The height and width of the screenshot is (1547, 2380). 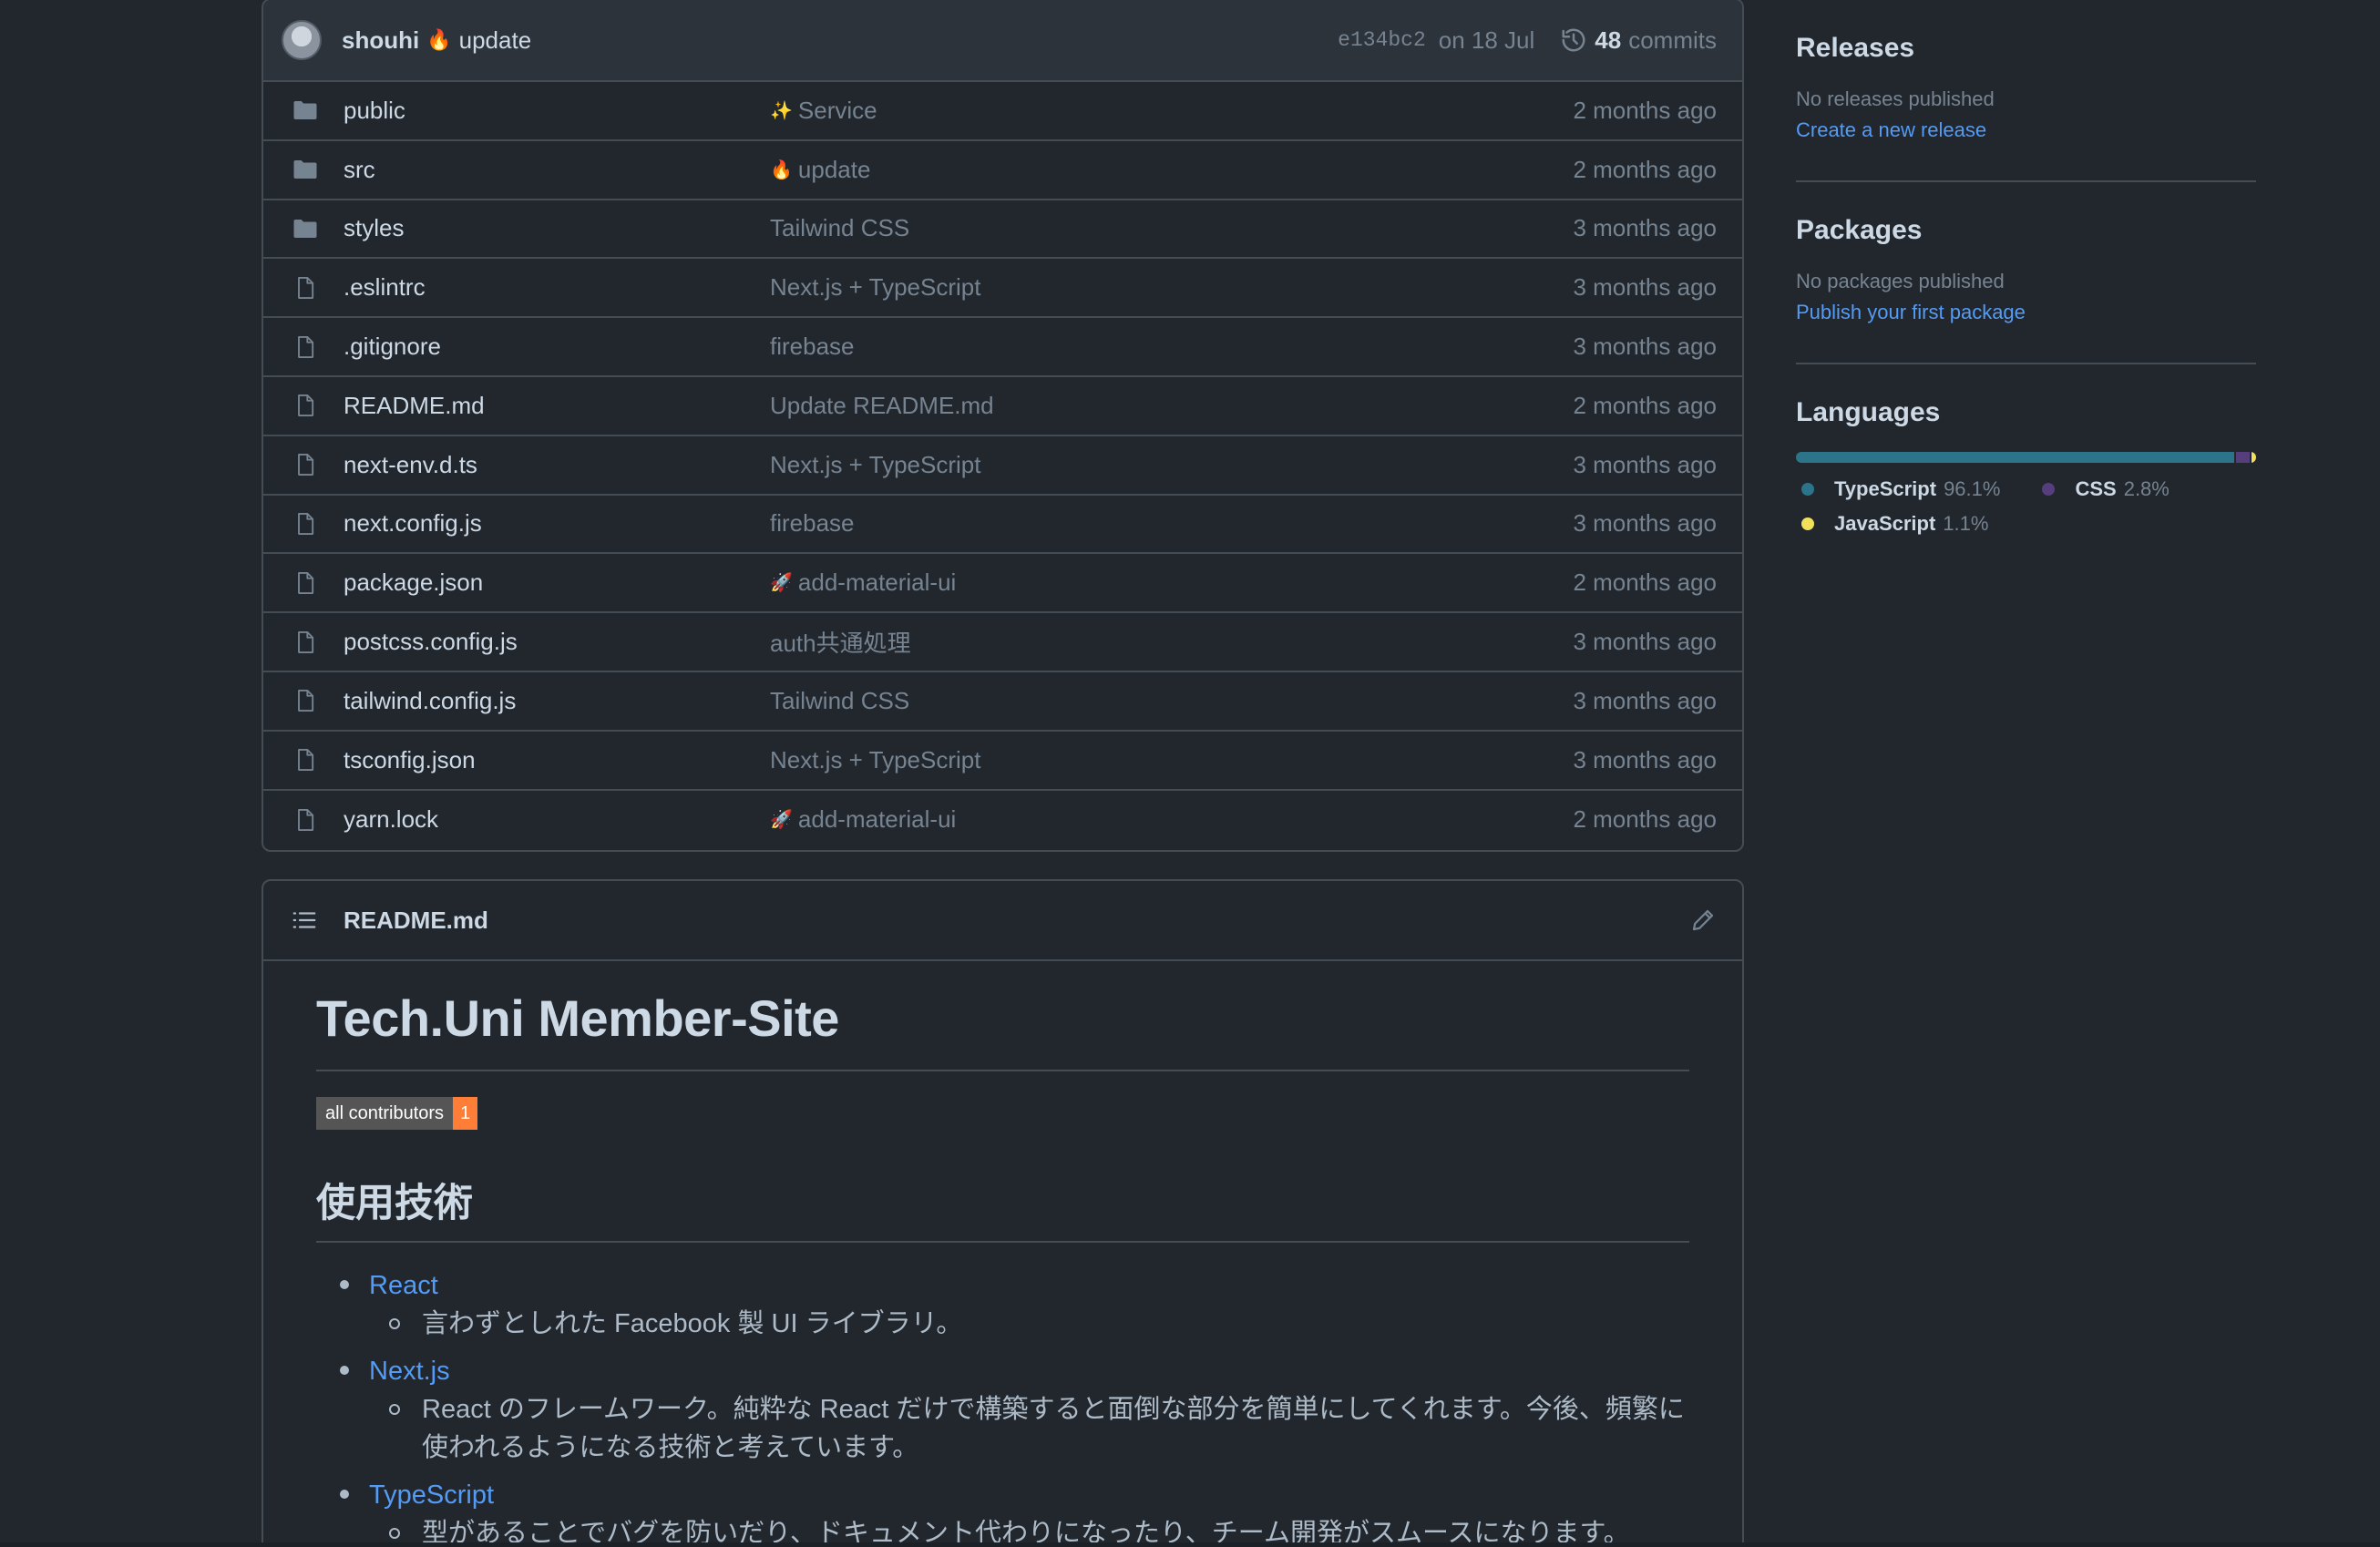 What do you see at coordinates (1003, 1207) in the screenshot?
I see `section-heading: 使用技術` at bounding box center [1003, 1207].